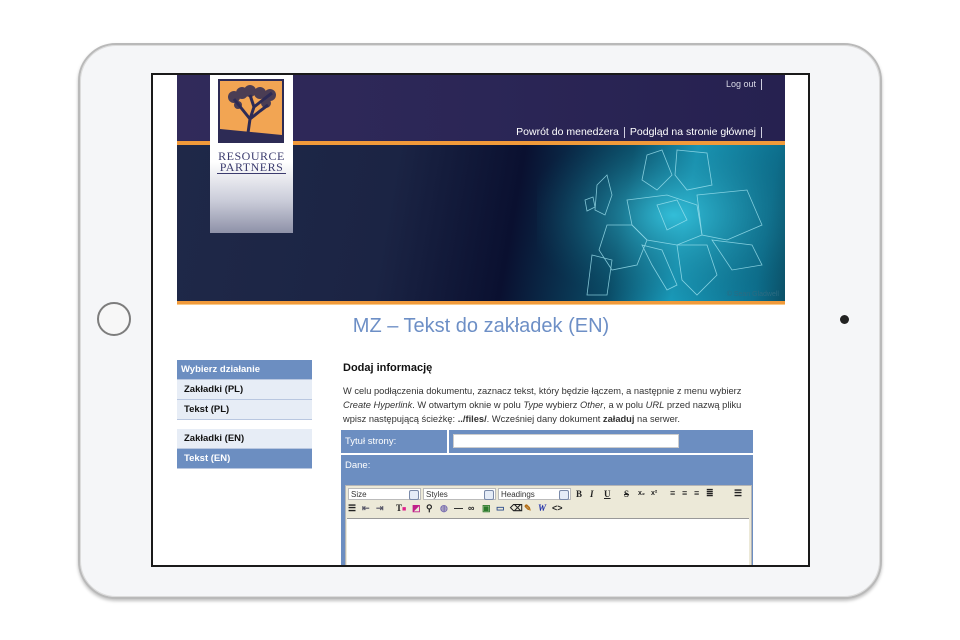  Describe the element at coordinates (657, 419) in the screenshot. I see `text: na serwer.` at that location.